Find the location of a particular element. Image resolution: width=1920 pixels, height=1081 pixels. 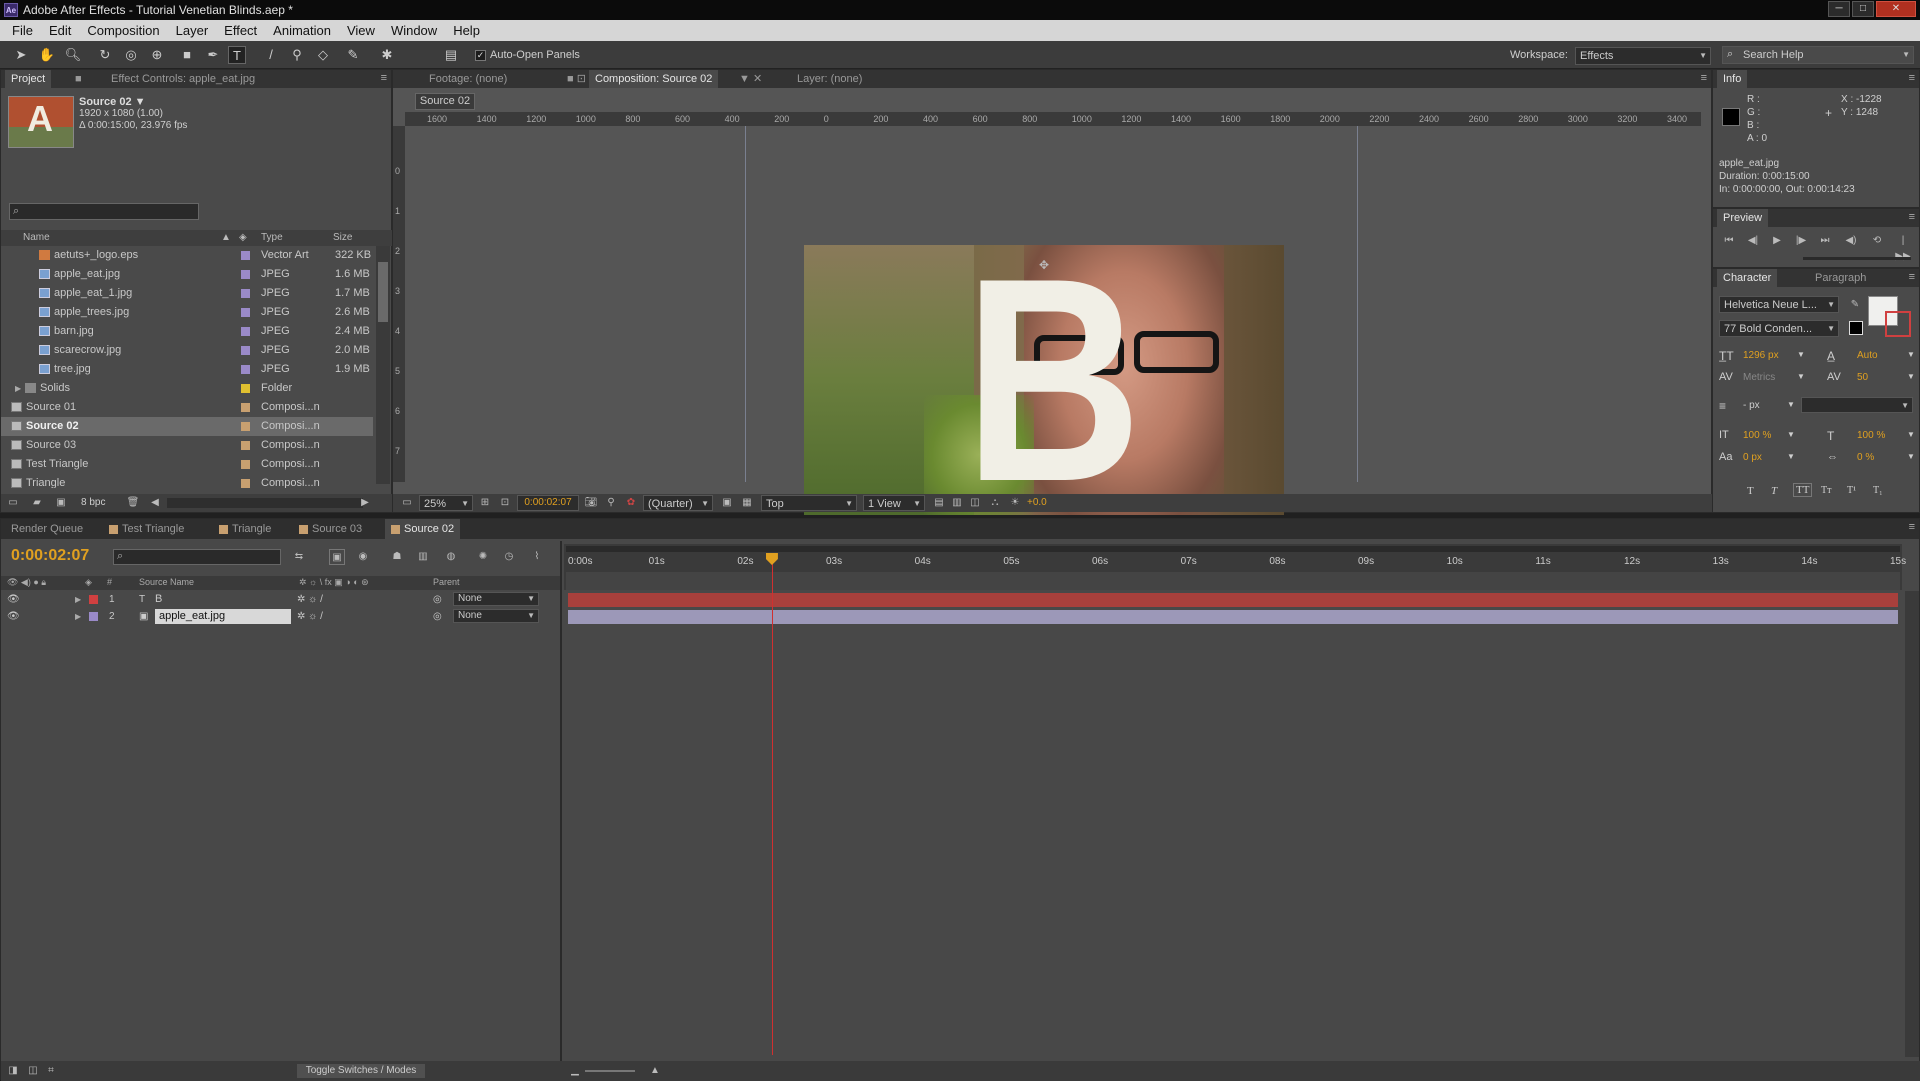

stroke-width-dropdown-icon: ▼ is located at coordinates (1791, 404).